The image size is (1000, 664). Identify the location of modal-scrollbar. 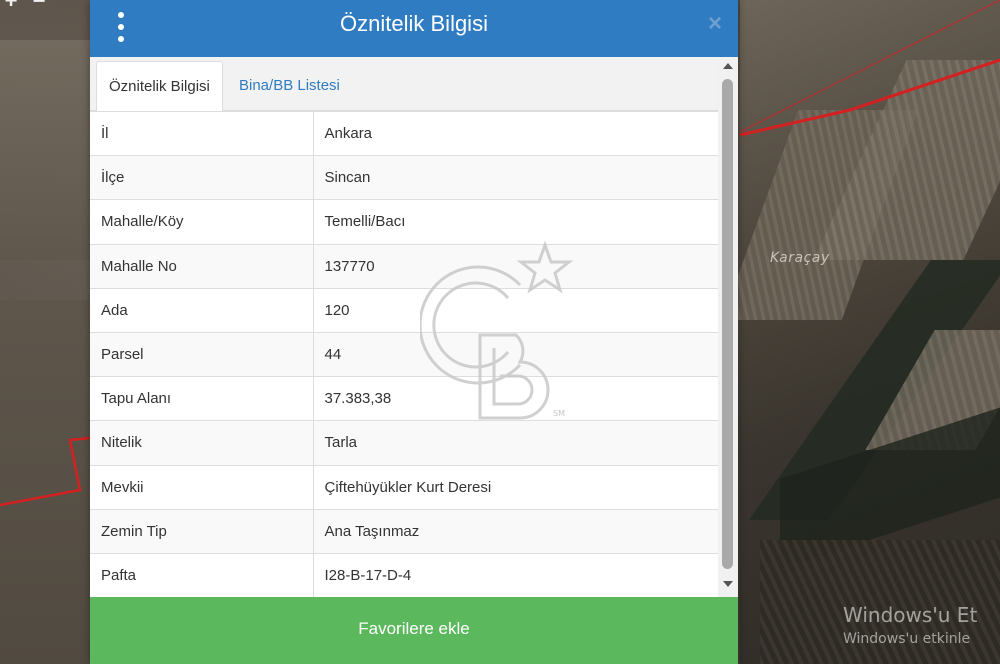
(728, 327).